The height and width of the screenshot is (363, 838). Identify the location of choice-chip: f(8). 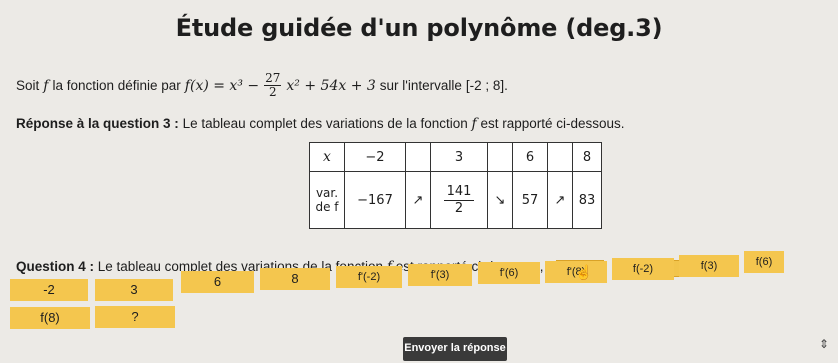
(50, 318).